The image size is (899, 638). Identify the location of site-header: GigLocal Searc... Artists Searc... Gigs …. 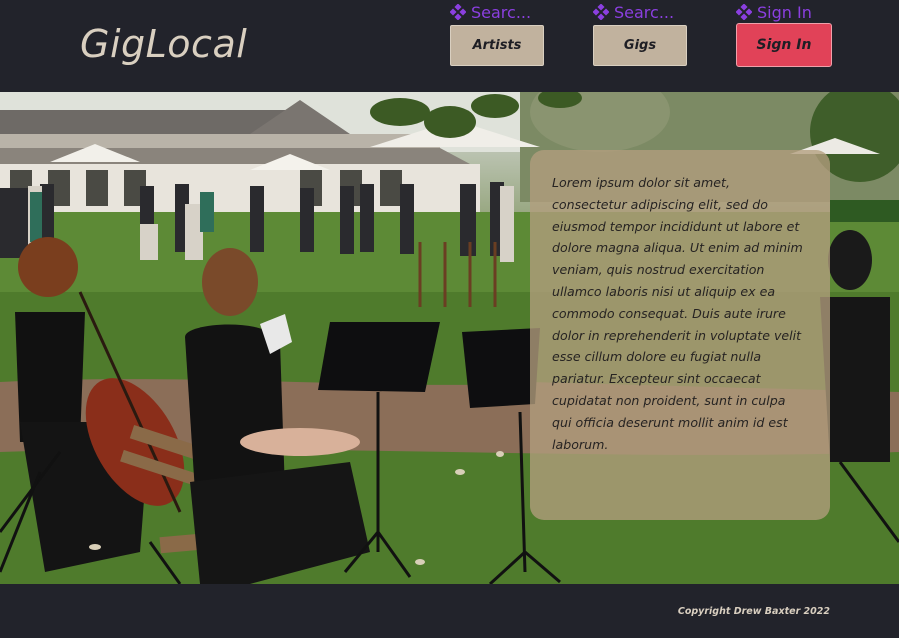
(449, 46).